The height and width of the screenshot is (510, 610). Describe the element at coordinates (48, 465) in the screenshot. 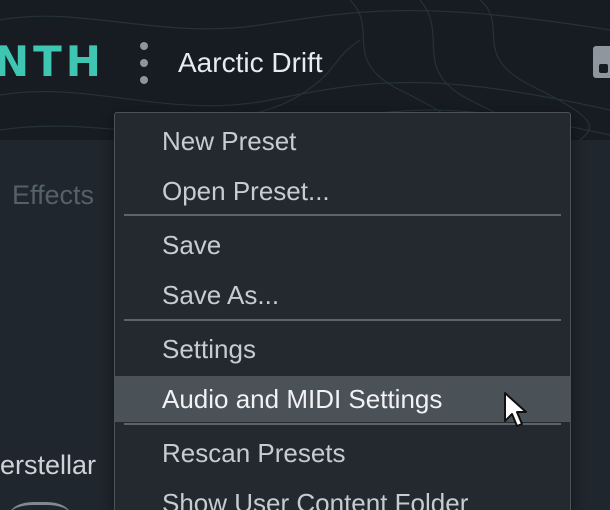

I see `preset-list-item: erstellar` at that location.